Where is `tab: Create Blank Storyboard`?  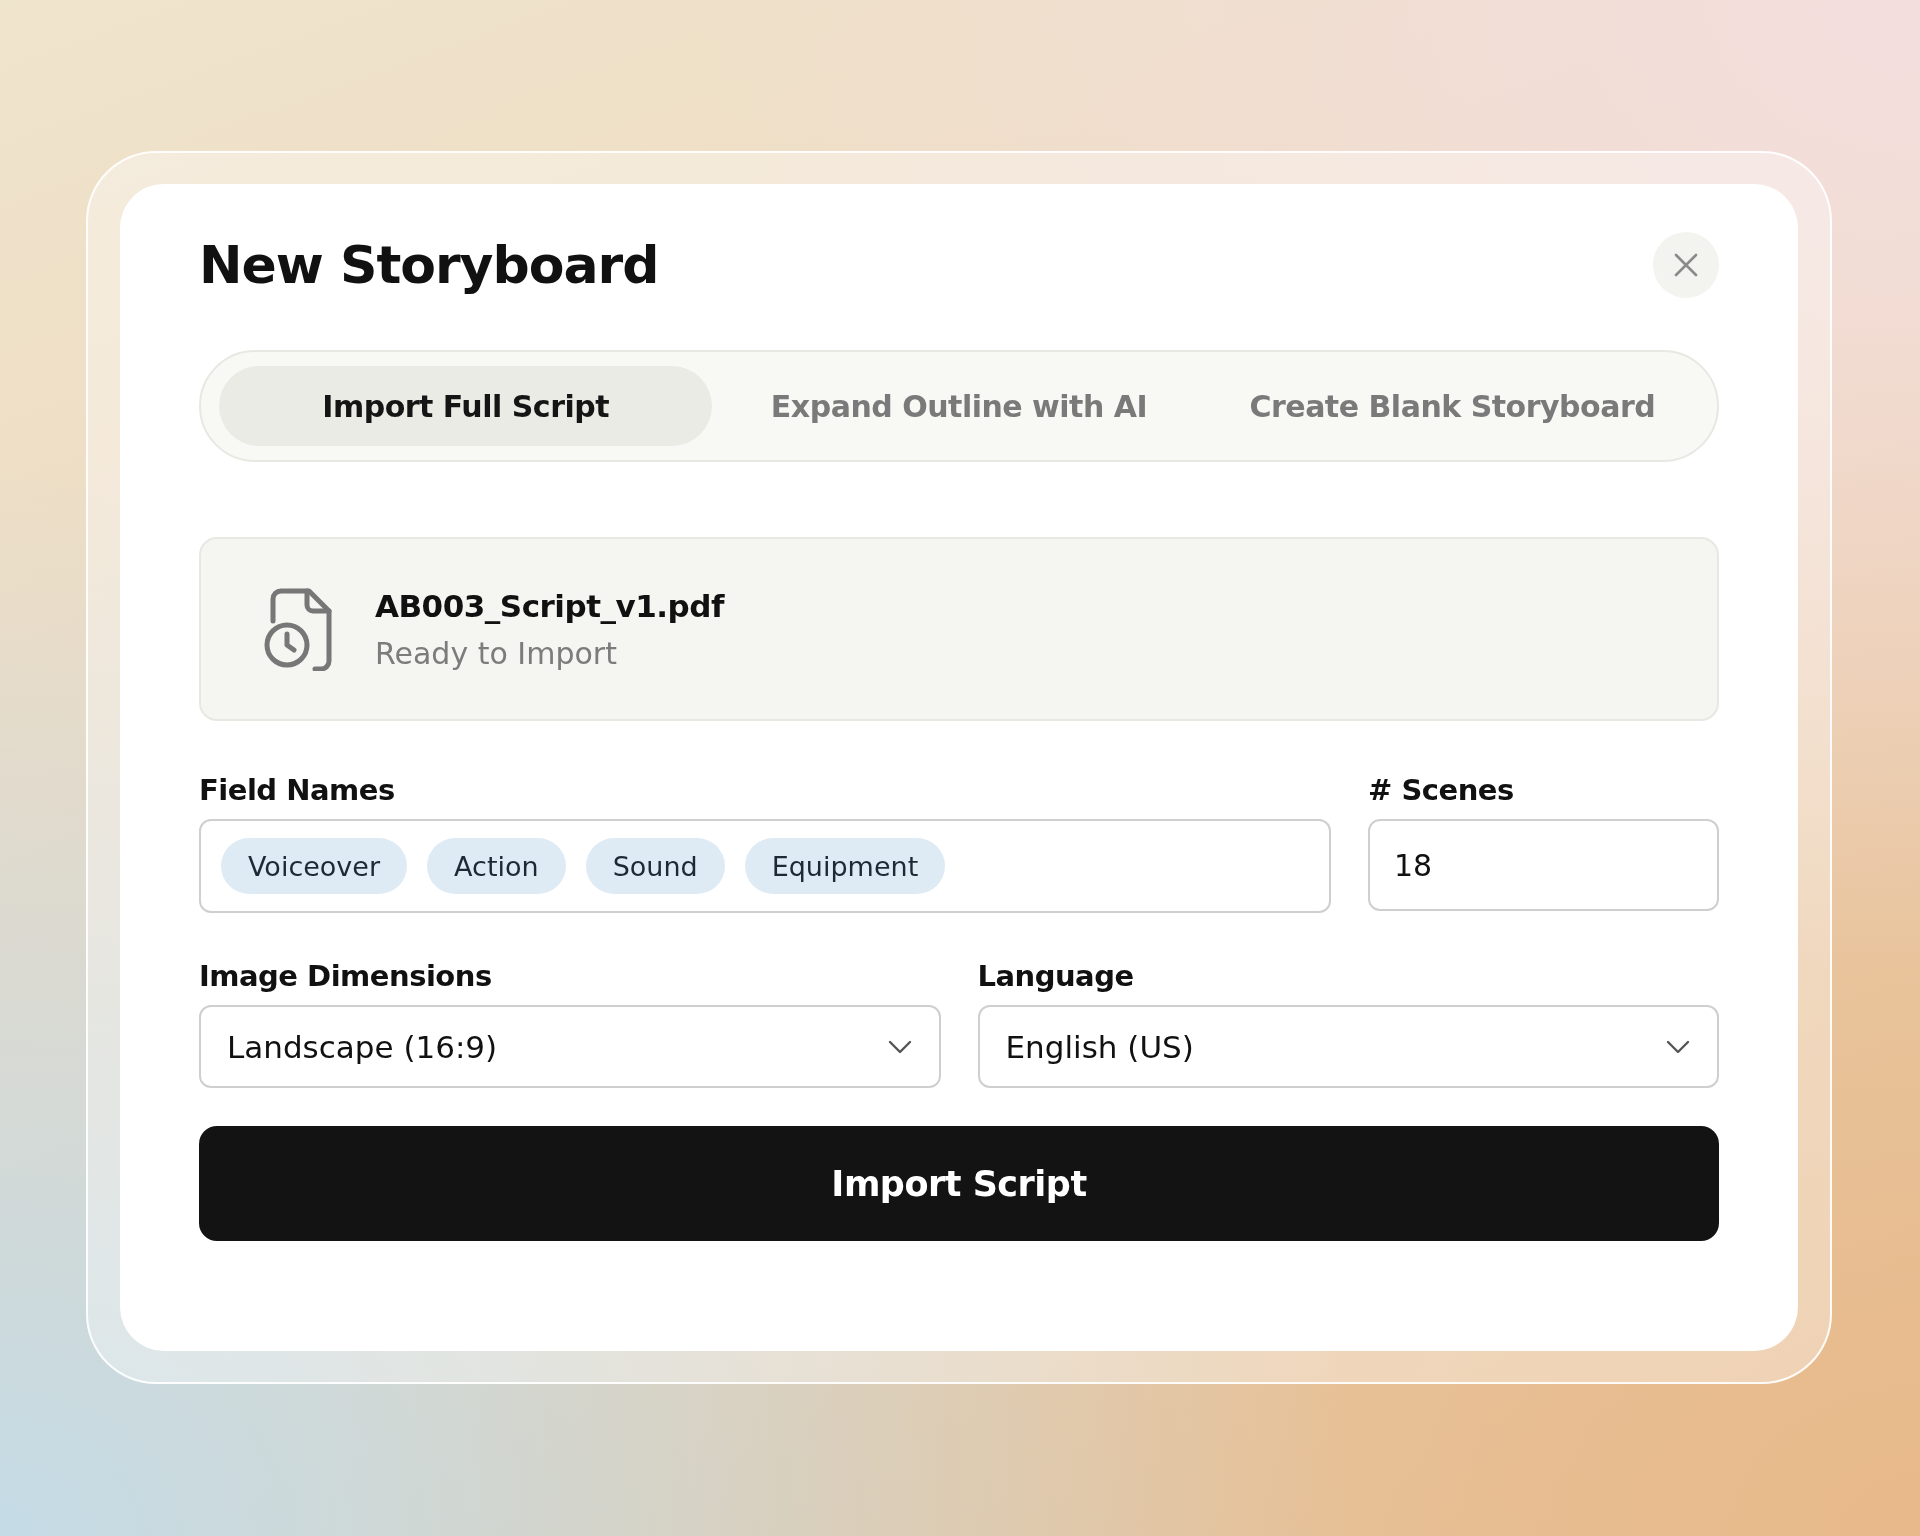
tab: Create Blank Storyboard is located at coordinates (1452, 406).